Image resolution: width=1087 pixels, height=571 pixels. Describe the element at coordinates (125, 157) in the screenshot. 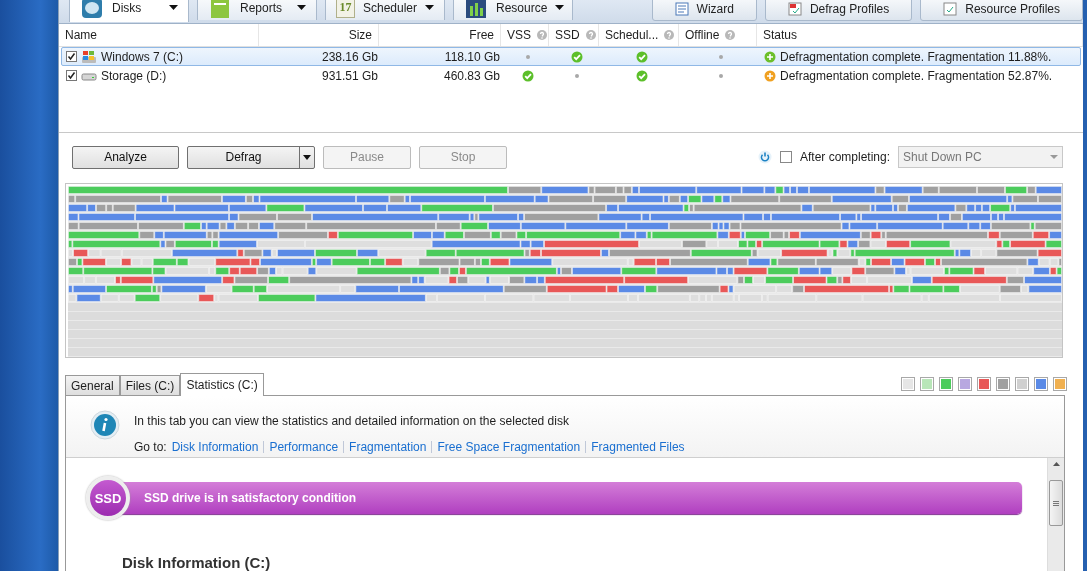

I see `action-button: Analyze` at that location.